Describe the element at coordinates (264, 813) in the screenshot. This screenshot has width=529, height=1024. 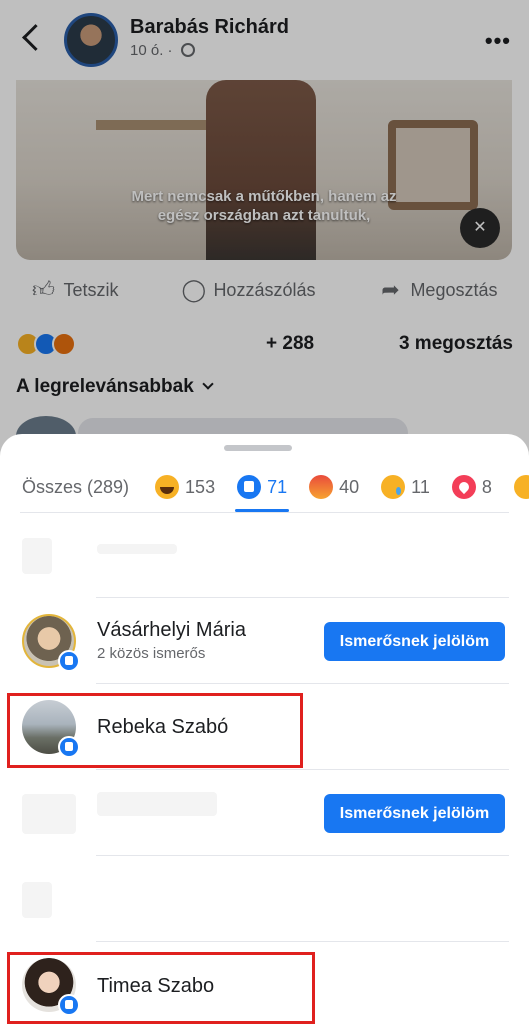
I see `list-item: Ismerősnek jelölöm` at that location.